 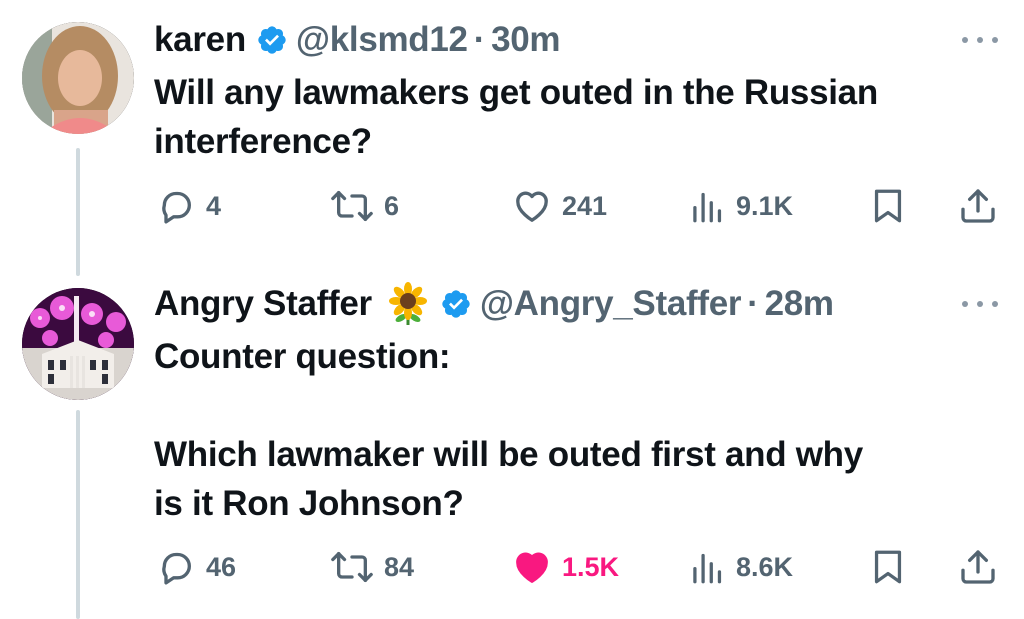 I want to click on retweet-count: 6, so click(x=392, y=205).